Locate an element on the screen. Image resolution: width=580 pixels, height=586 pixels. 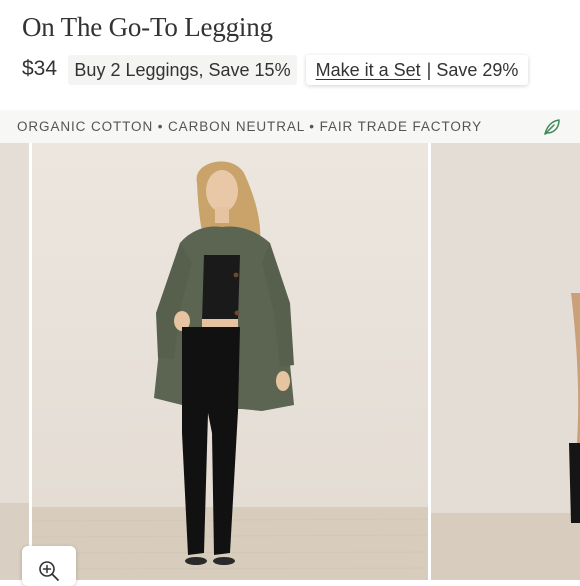
previous-product-image is located at coordinates (14, 361).